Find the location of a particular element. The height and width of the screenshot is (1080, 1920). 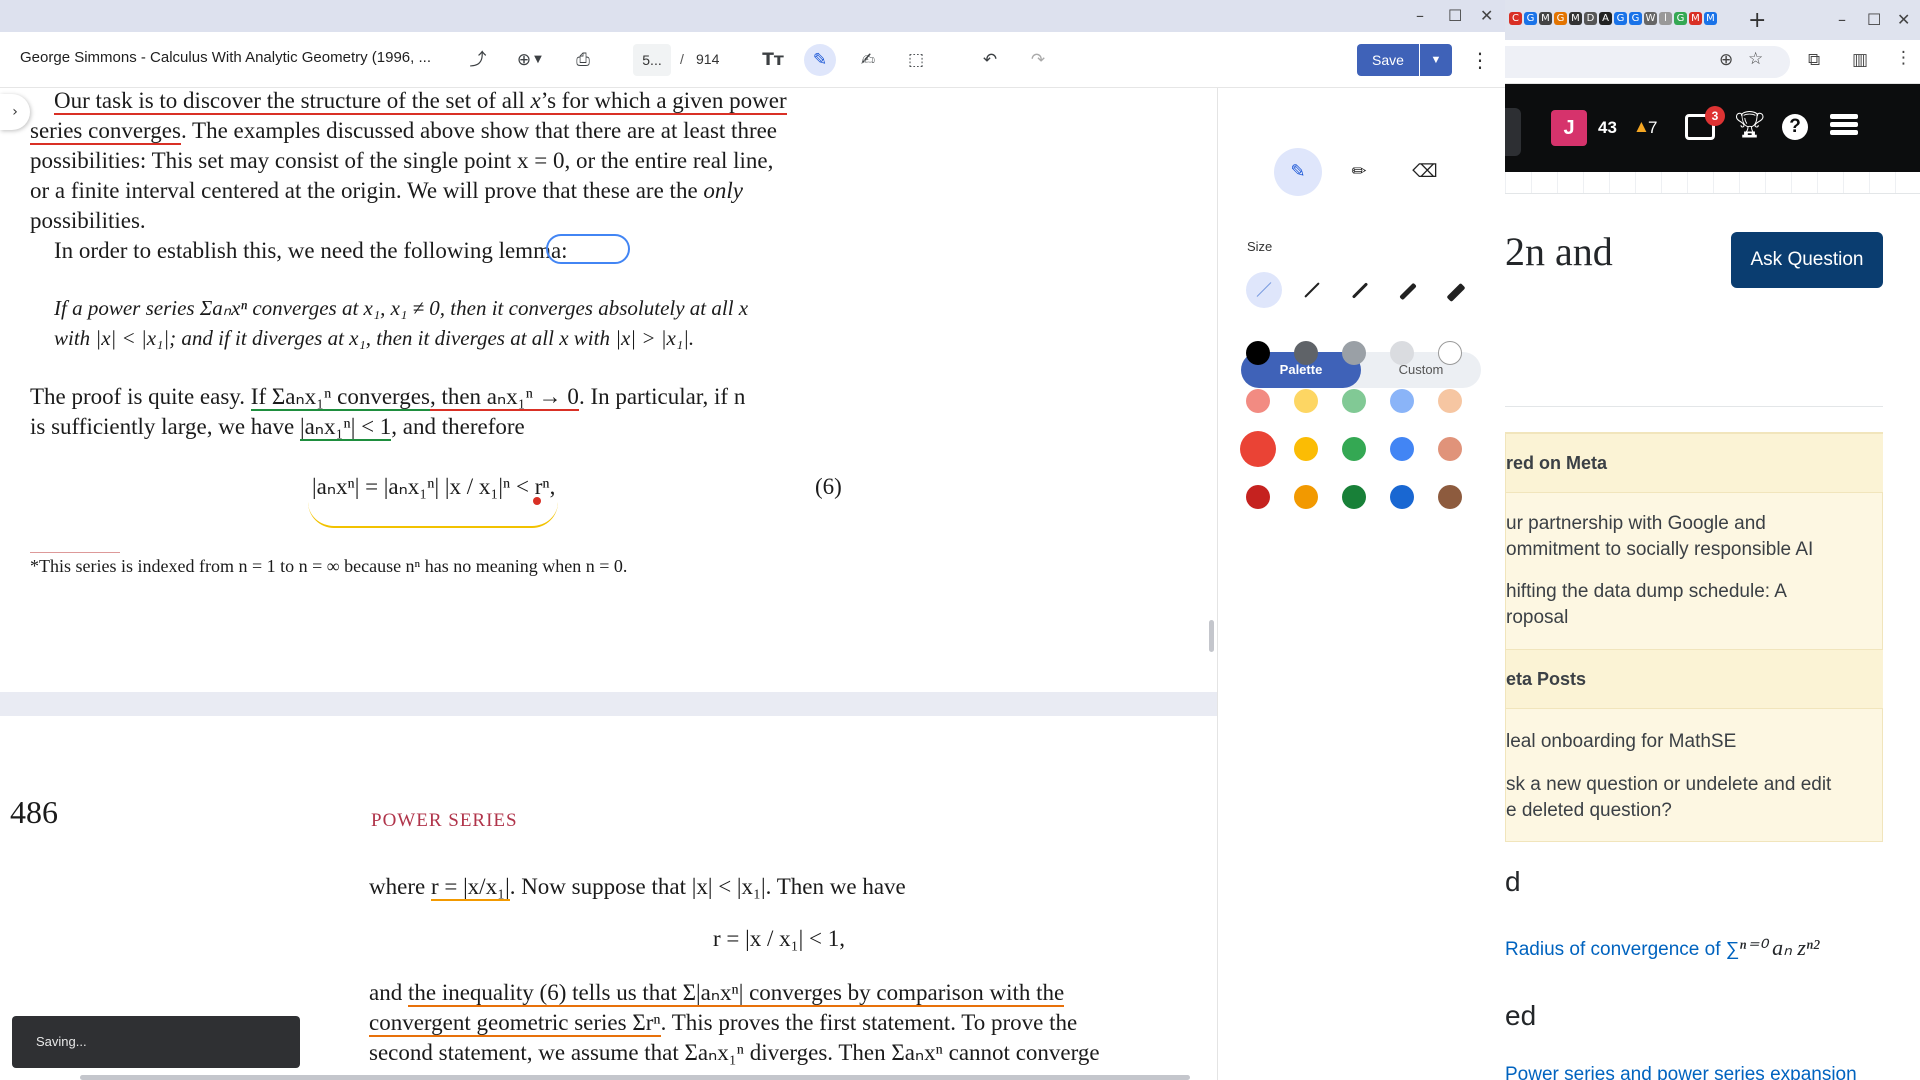

side-panel-icon: ▥ is located at coordinates (1860, 60).